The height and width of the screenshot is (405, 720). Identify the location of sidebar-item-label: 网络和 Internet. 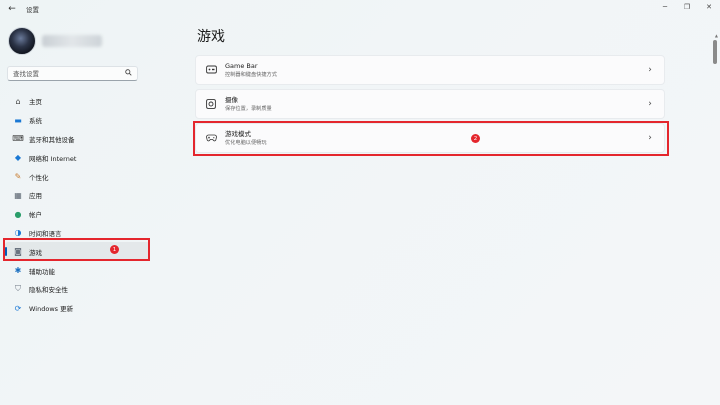
(53, 158).